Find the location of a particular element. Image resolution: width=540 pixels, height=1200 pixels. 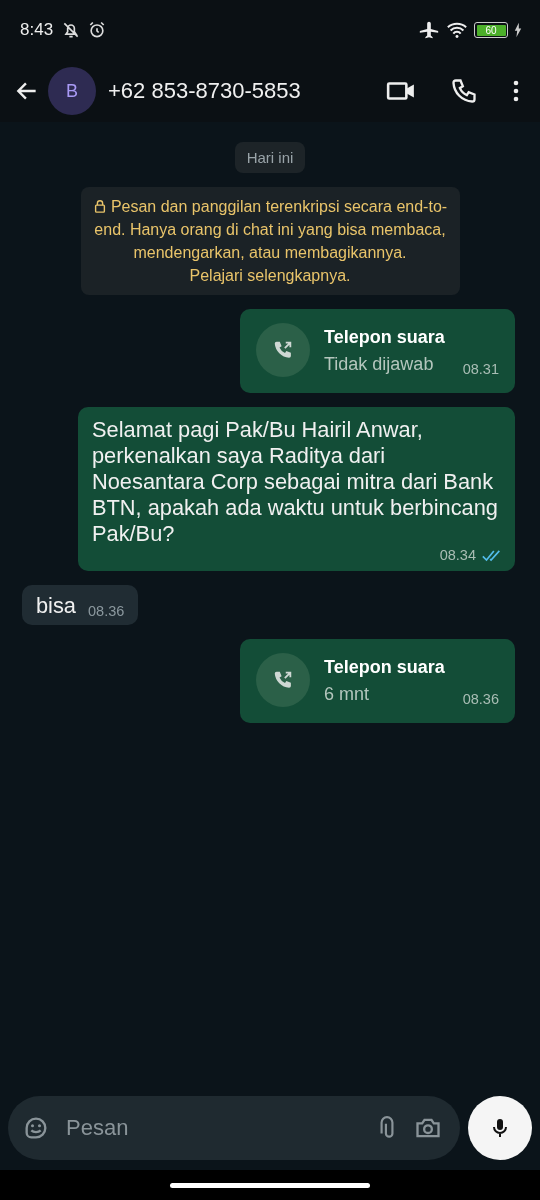

status-time: 8:43 is located at coordinates (37, 30).